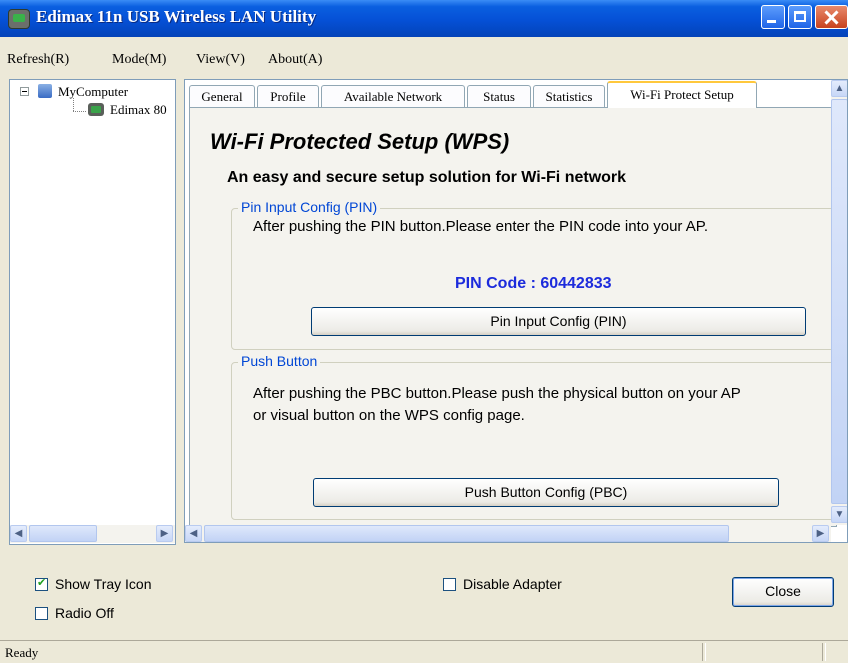 Image resolution: width=848 pixels, height=663 pixels. What do you see at coordinates (360, 141) in the screenshot?
I see `wps-heading: Wi-Fi Protected Setup (WPS)` at bounding box center [360, 141].